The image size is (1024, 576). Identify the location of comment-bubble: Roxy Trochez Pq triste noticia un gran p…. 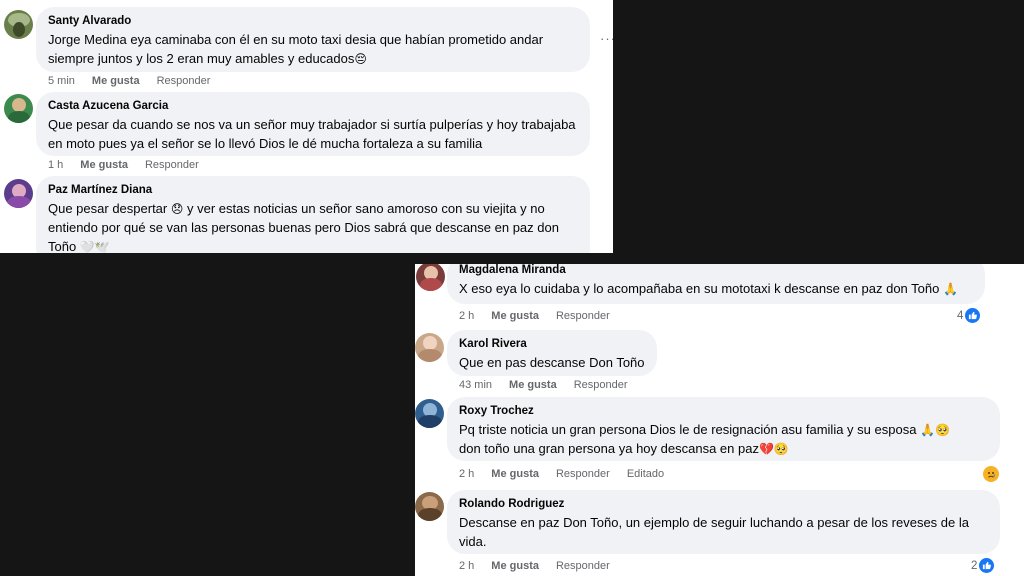
(723, 429).